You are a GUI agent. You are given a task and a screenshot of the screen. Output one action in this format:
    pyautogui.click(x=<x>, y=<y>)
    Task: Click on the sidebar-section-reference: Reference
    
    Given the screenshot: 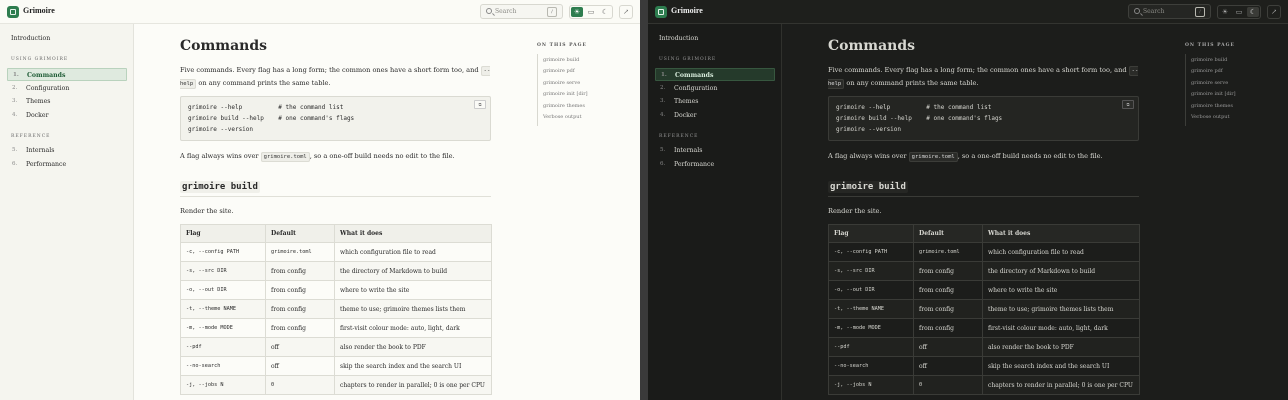 What is the action you would take?
    pyautogui.click(x=679, y=136)
    